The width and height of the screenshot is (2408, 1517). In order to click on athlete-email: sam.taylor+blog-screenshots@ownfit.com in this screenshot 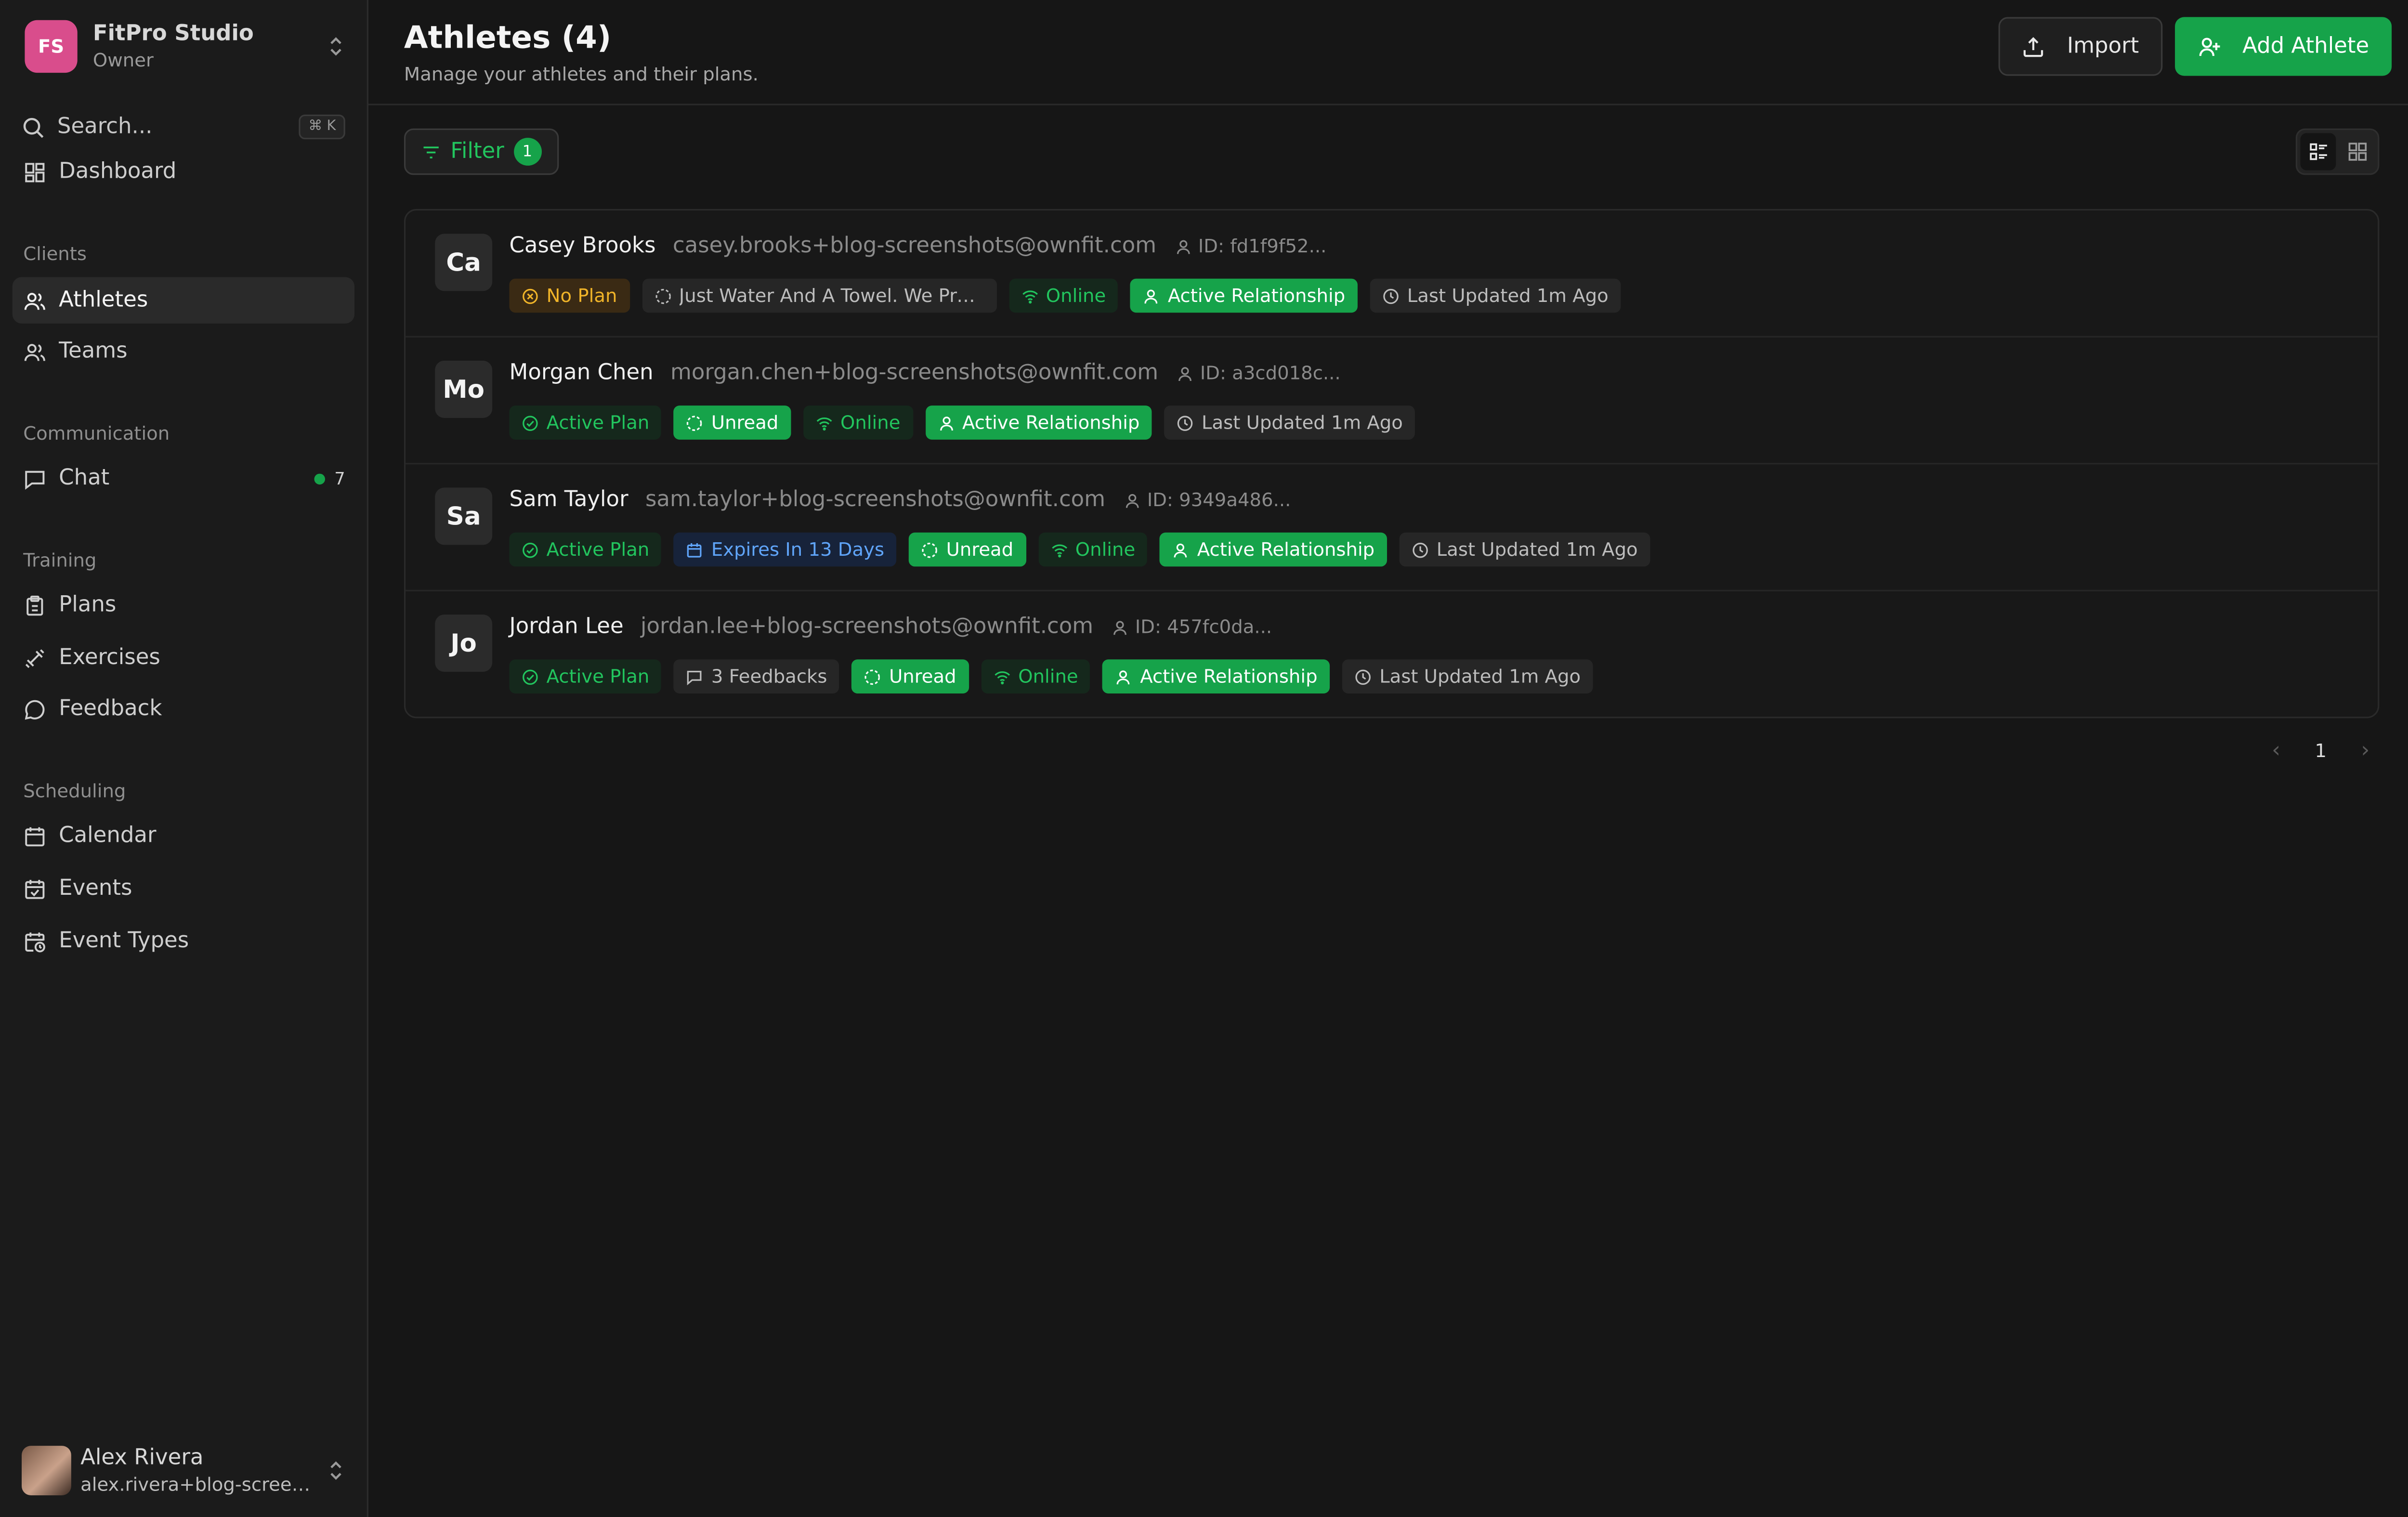, I will do `click(875, 499)`.